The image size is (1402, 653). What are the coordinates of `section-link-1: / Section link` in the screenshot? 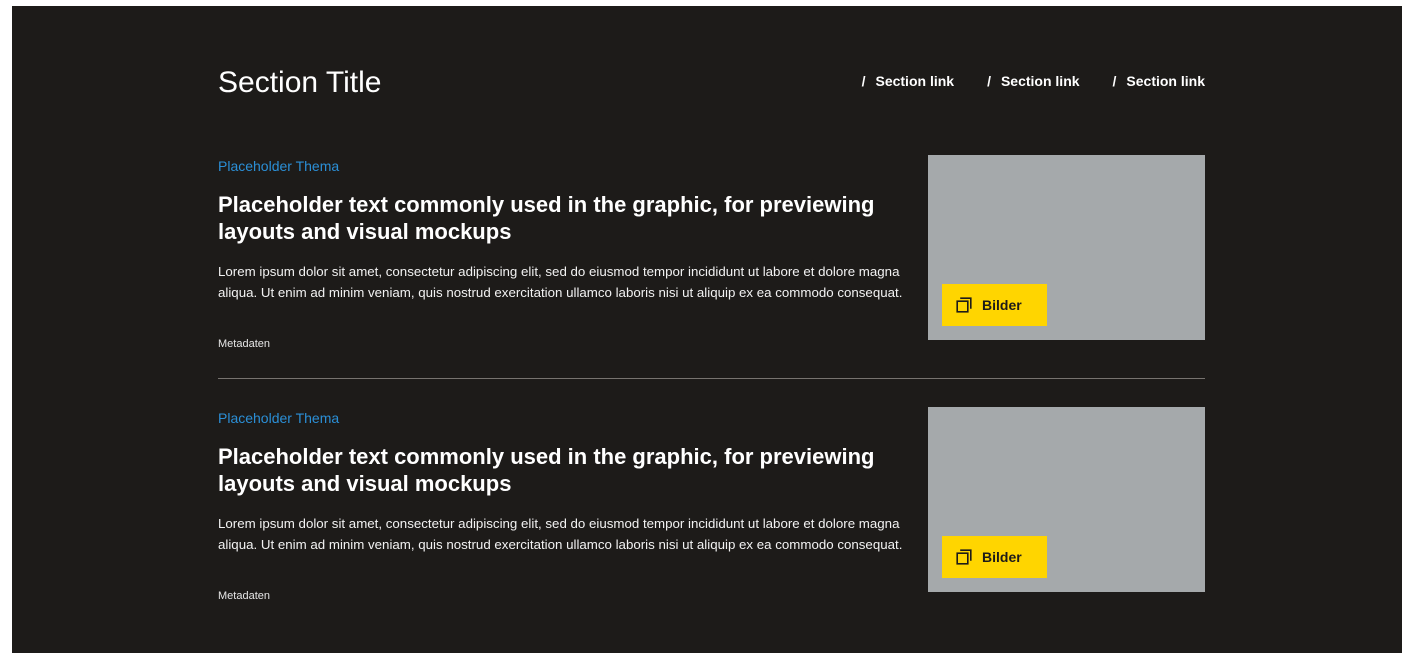 It's located at (908, 81).